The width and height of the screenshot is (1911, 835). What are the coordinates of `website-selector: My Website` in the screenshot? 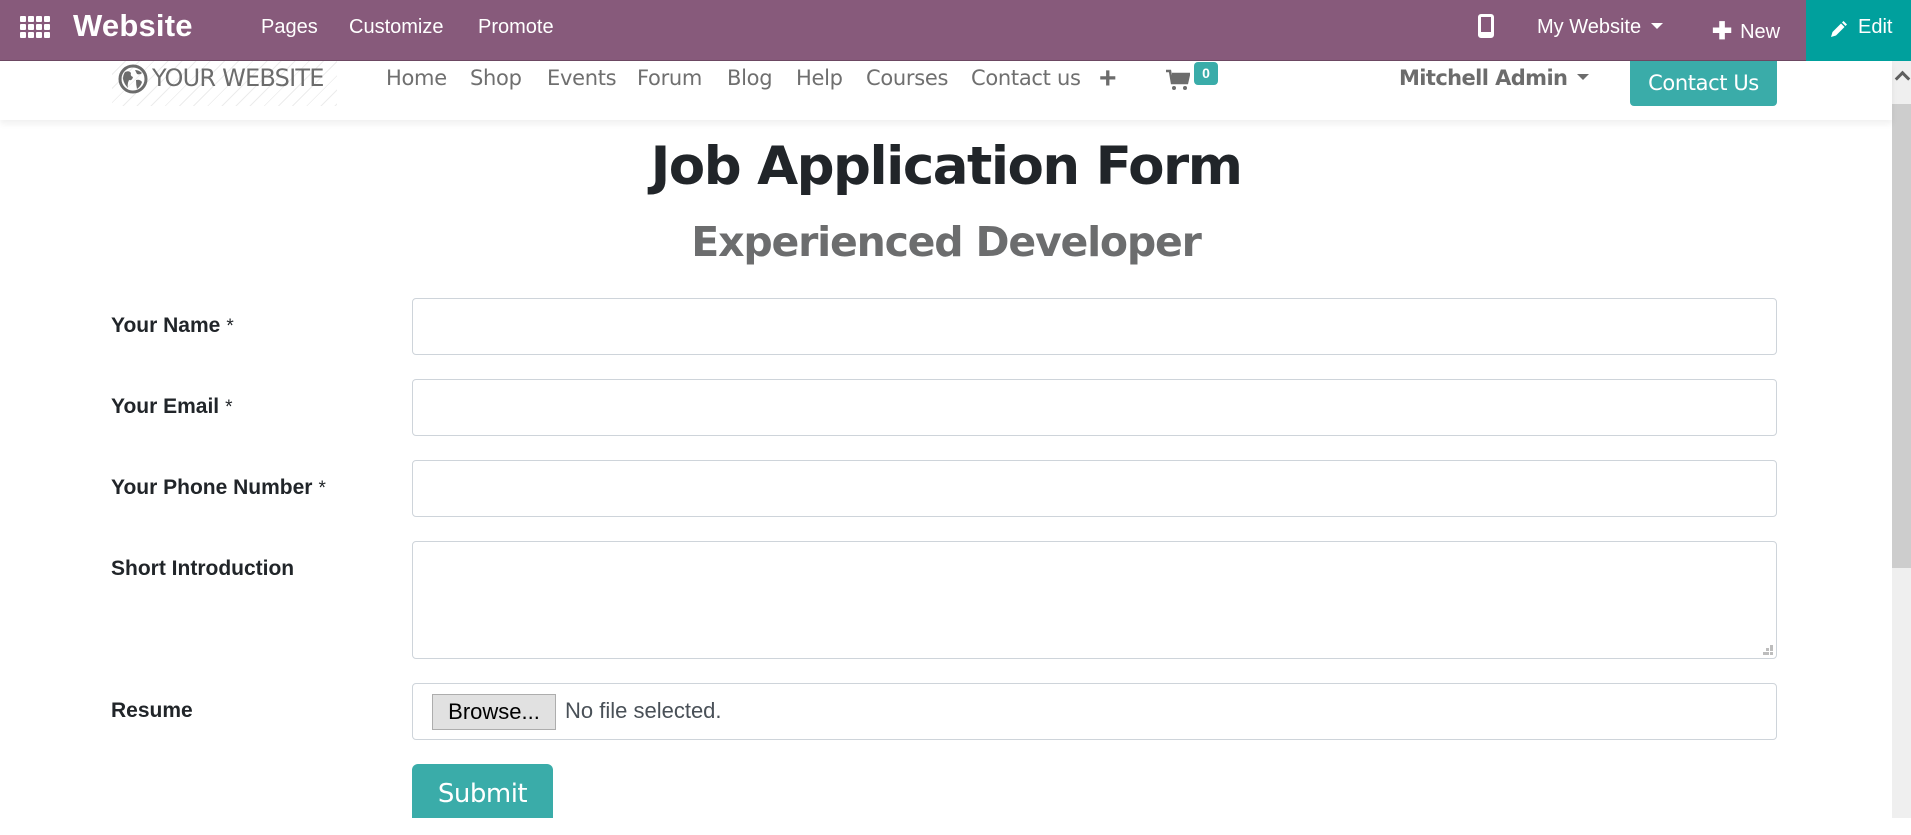 It's located at (1600, 27).